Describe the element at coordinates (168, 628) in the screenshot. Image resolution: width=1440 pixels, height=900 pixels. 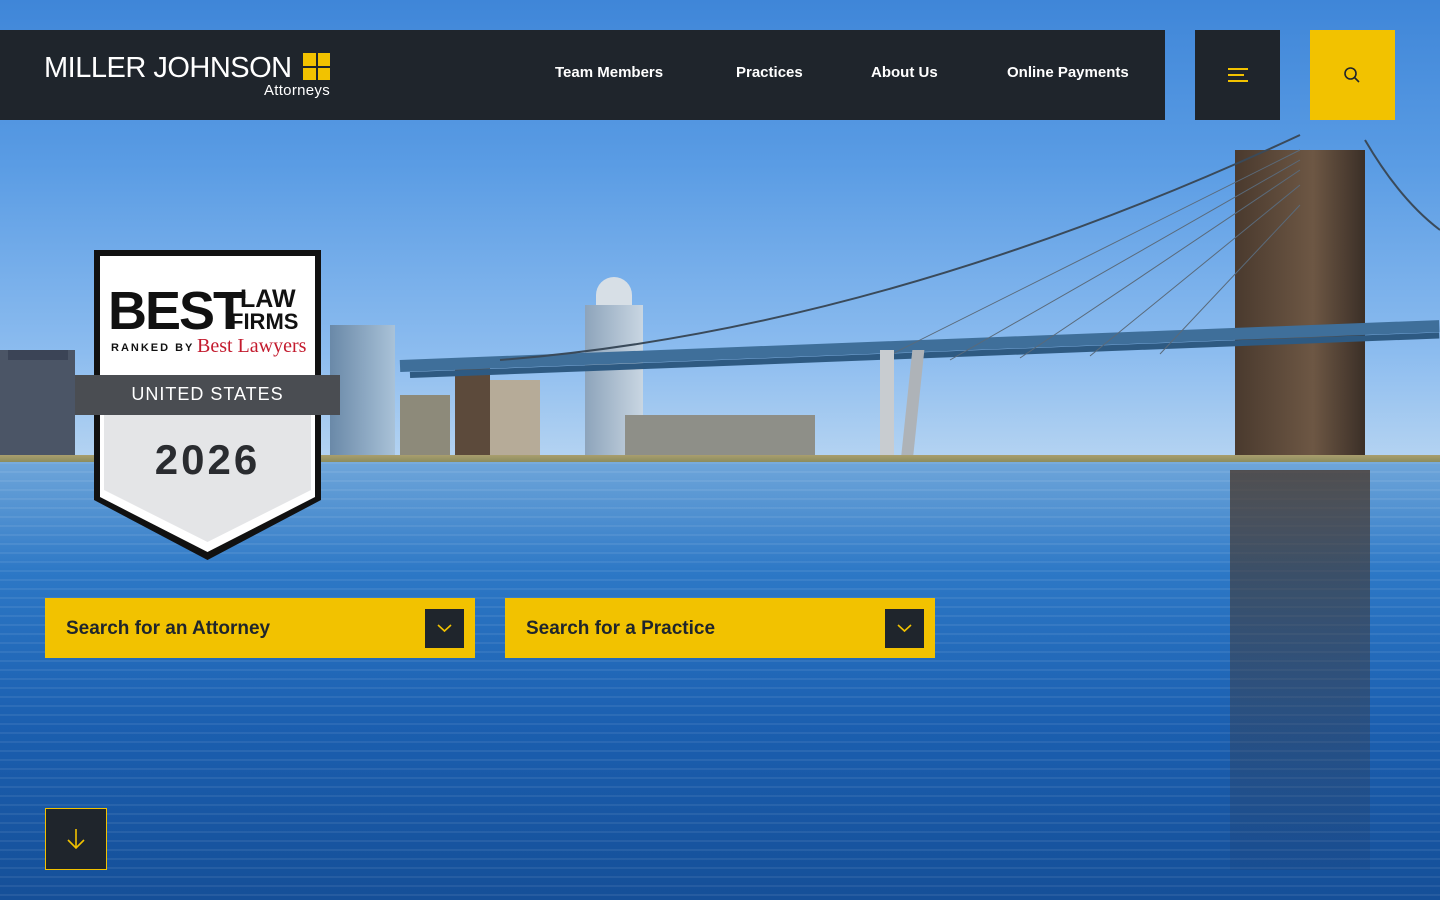
I see `search-attorney-label: Search for an Attorney` at that location.